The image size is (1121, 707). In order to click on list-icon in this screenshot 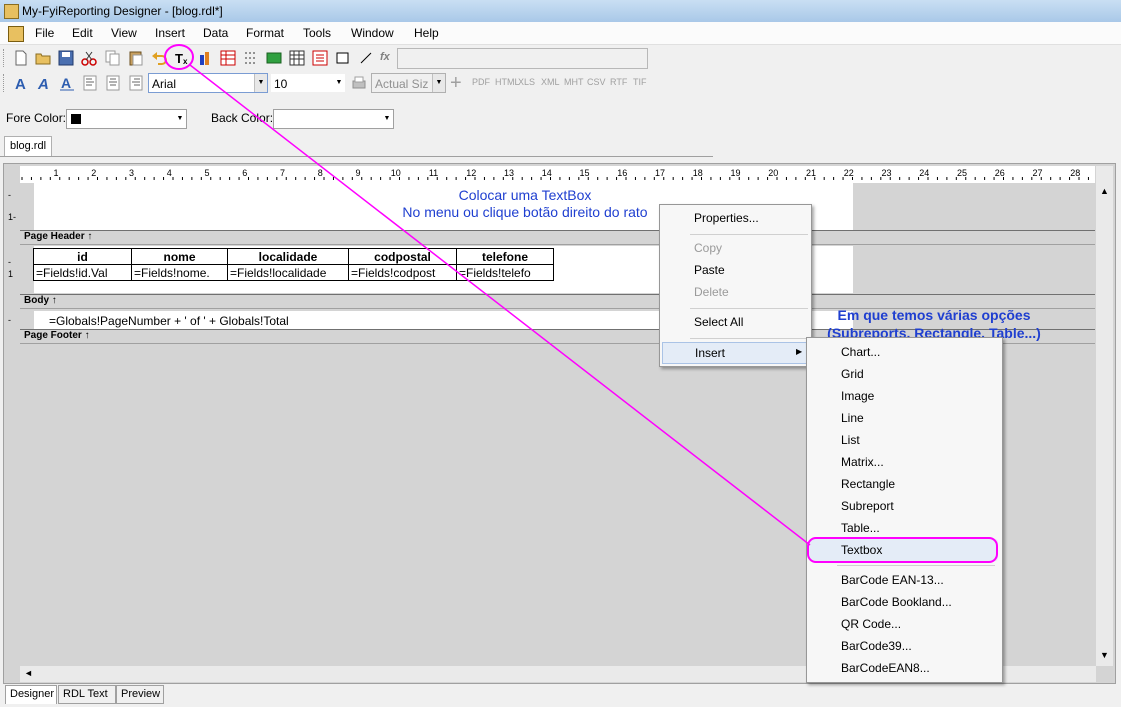, I will do `click(320, 58)`.